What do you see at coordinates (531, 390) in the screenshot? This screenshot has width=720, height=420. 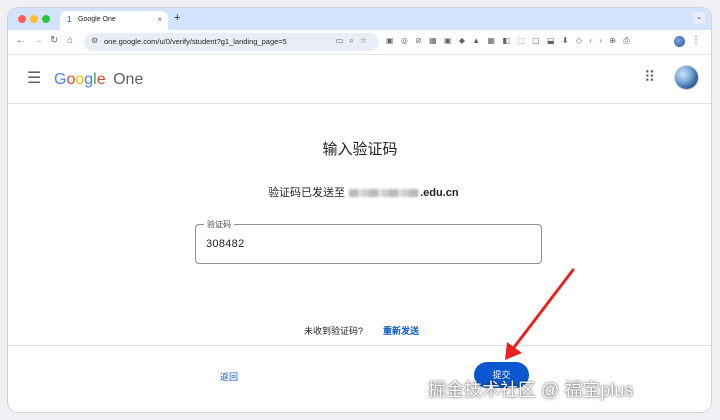 I see `watermark: 掘金技术社区 @ 福宝plus` at bounding box center [531, 390].